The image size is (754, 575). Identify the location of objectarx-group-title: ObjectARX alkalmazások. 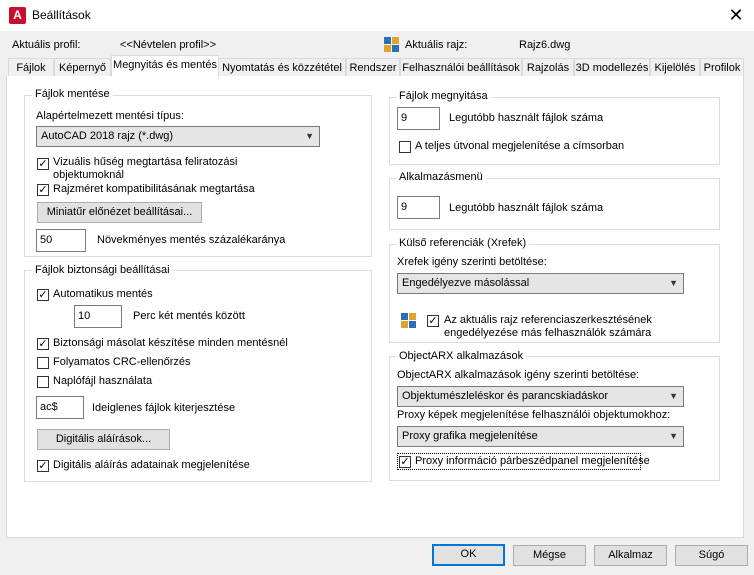
(461, 356).